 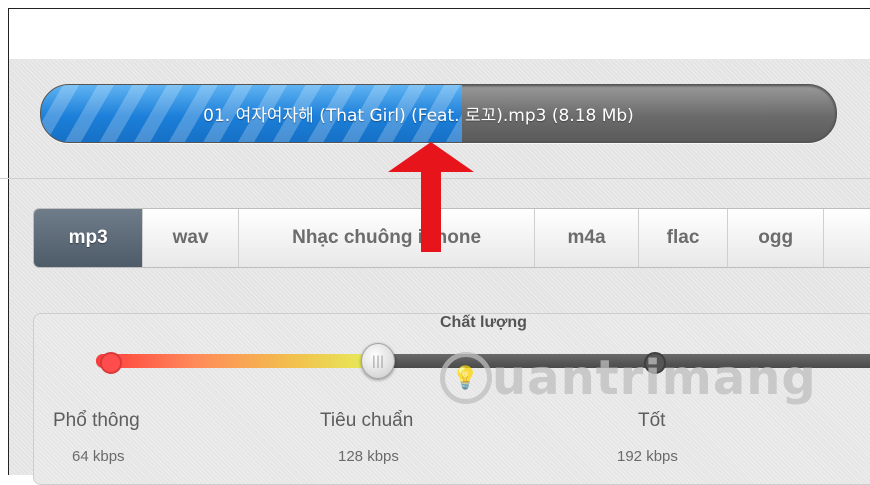 I want to click on watermark-text: uantrimang, so click(x=654, y=378).